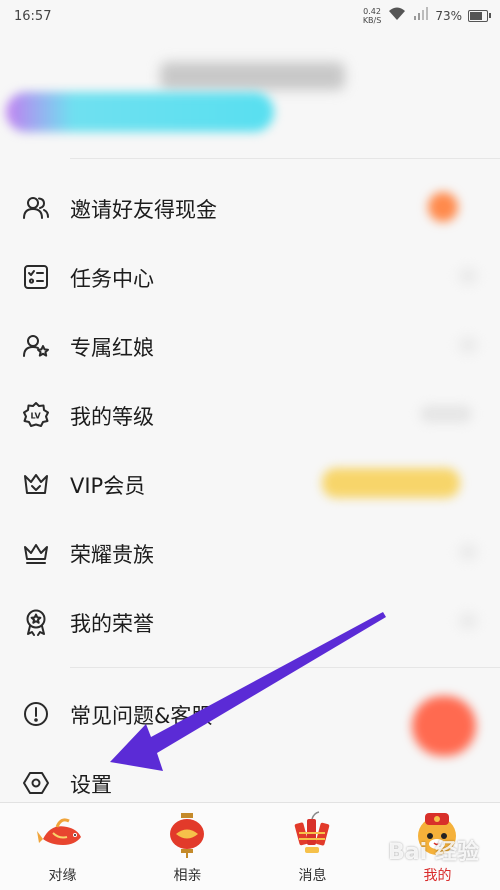  I want to click on menu-item-label: 设置, so click(91, 785).